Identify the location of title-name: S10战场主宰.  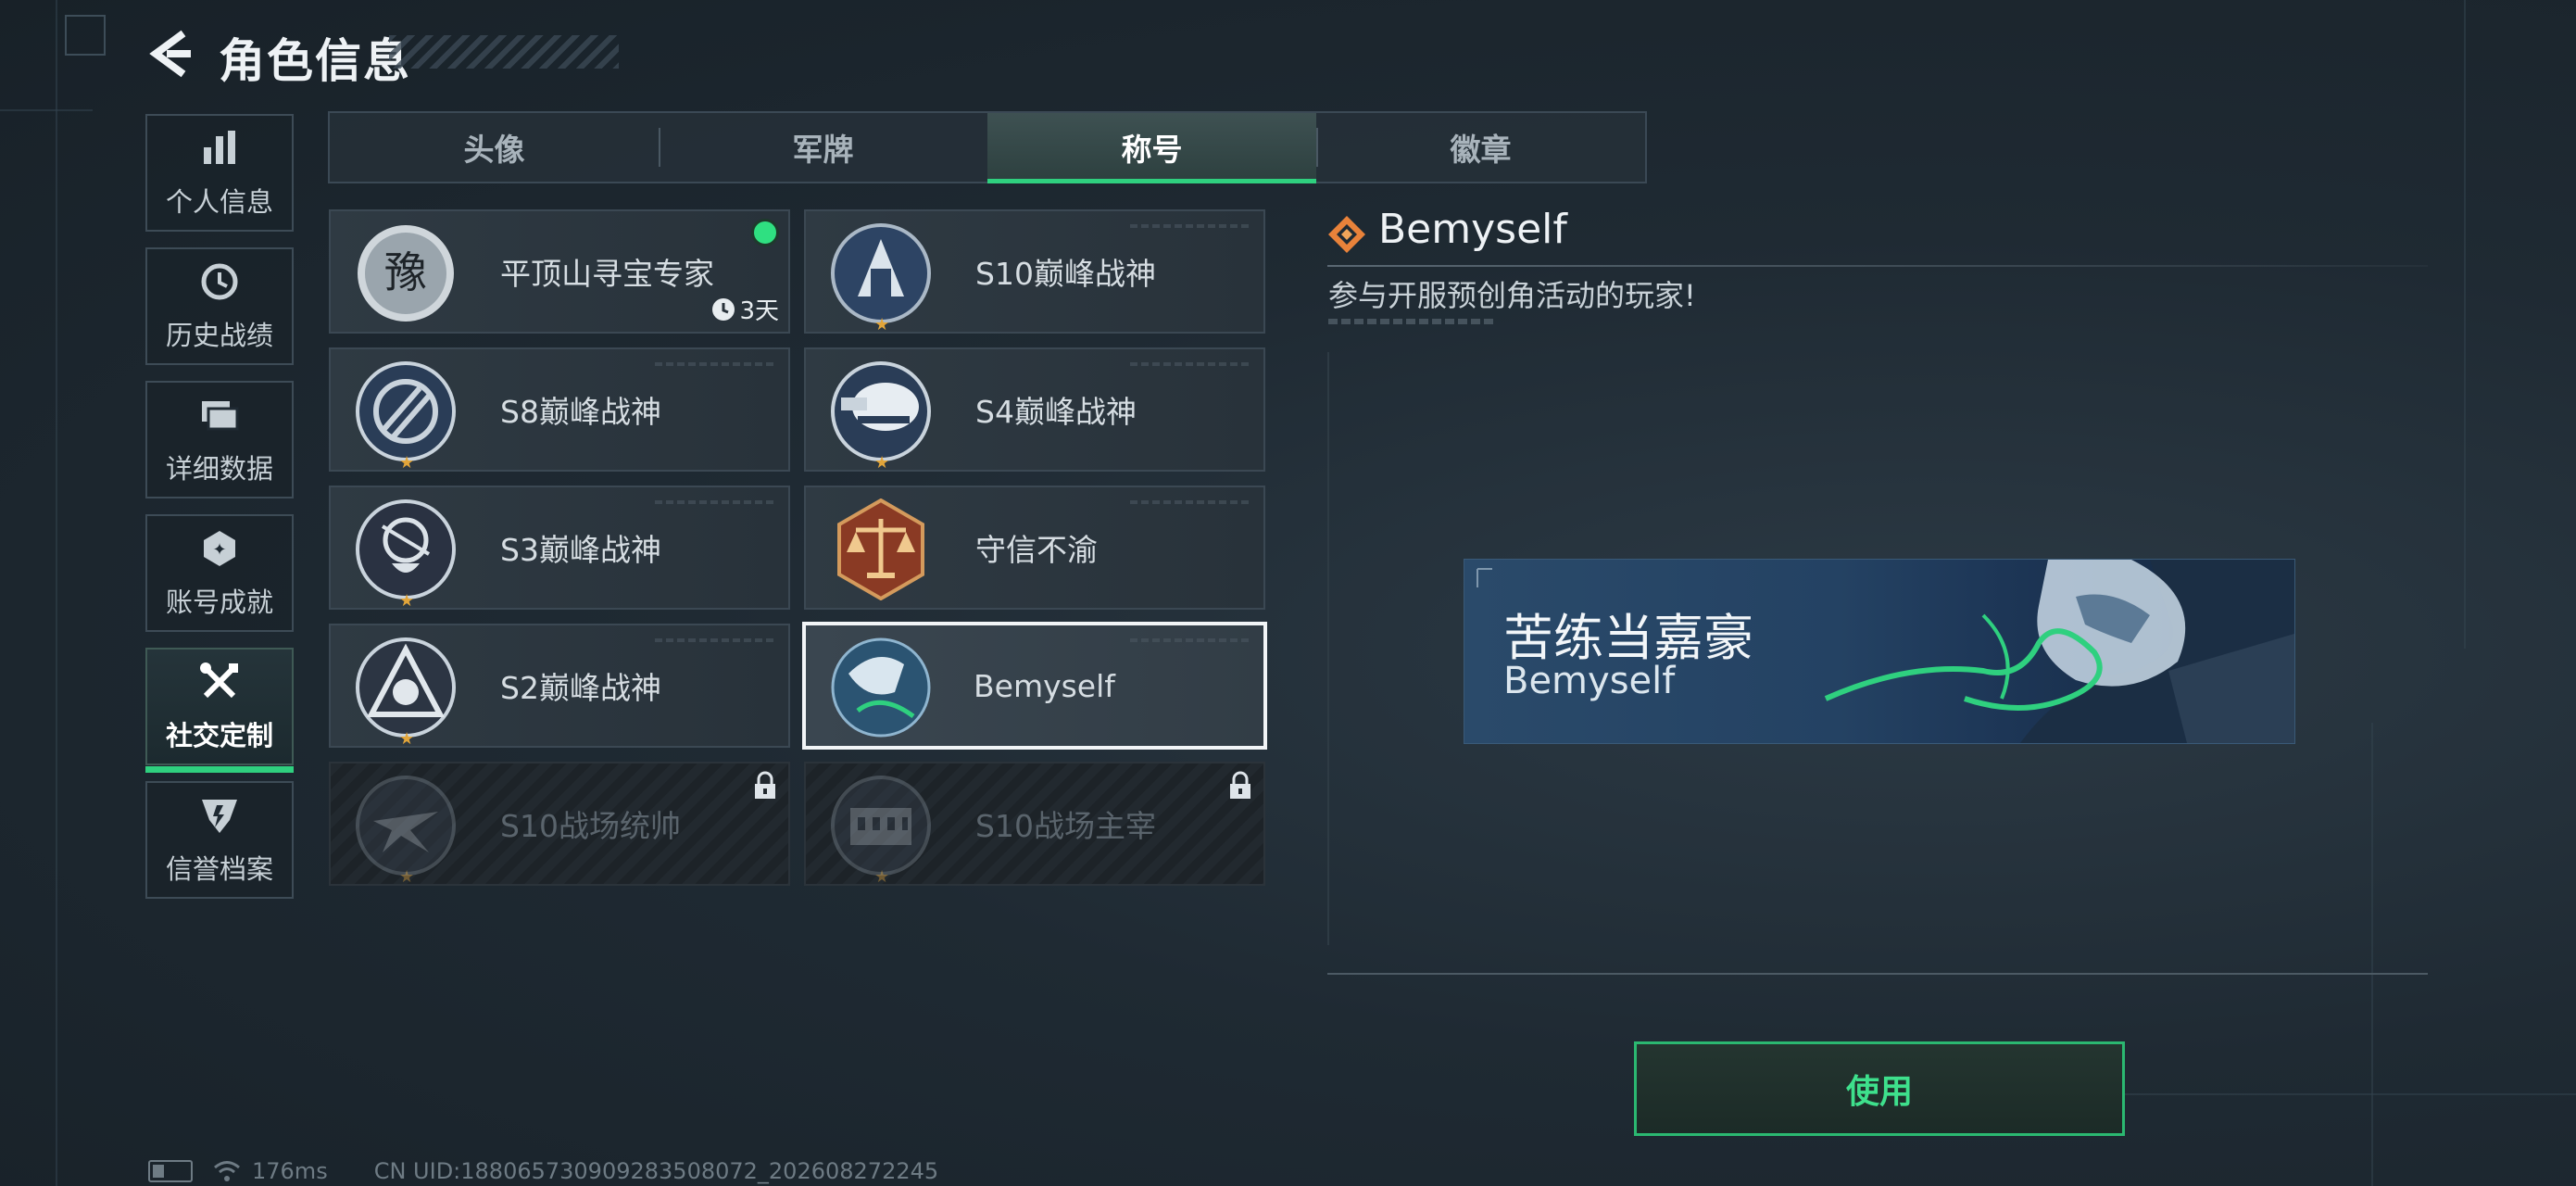
(1065, 826).